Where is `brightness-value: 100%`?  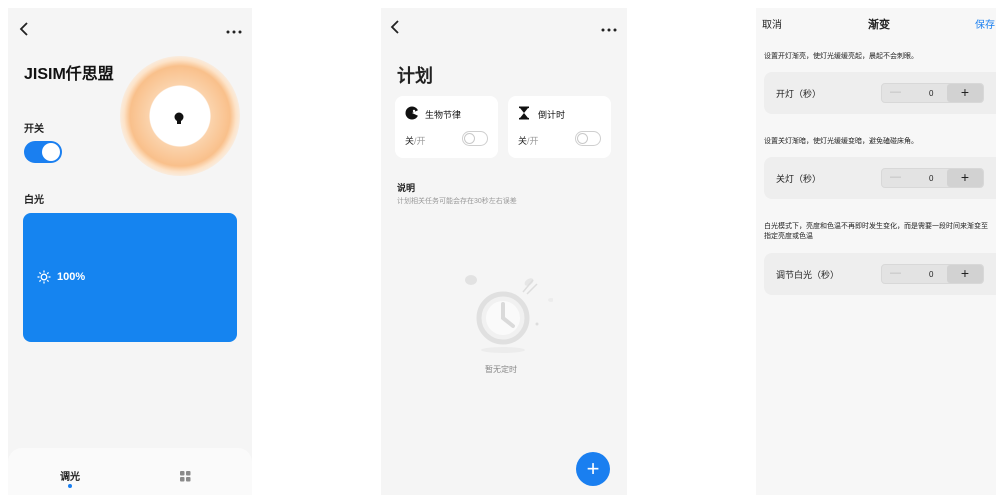 brightness-value: 100% is located at coordinates (71, 277).